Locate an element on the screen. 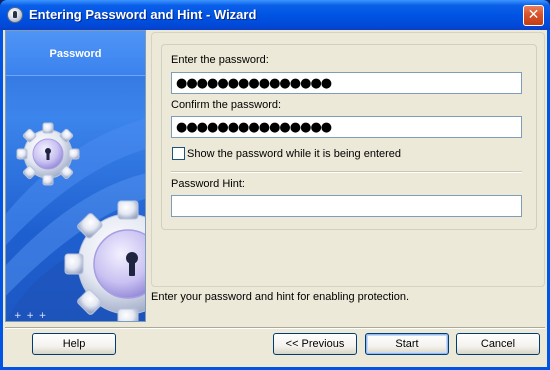 This screenshot has width=550, height=370. close-icon: ✕ is located at coordinates (533, 15).